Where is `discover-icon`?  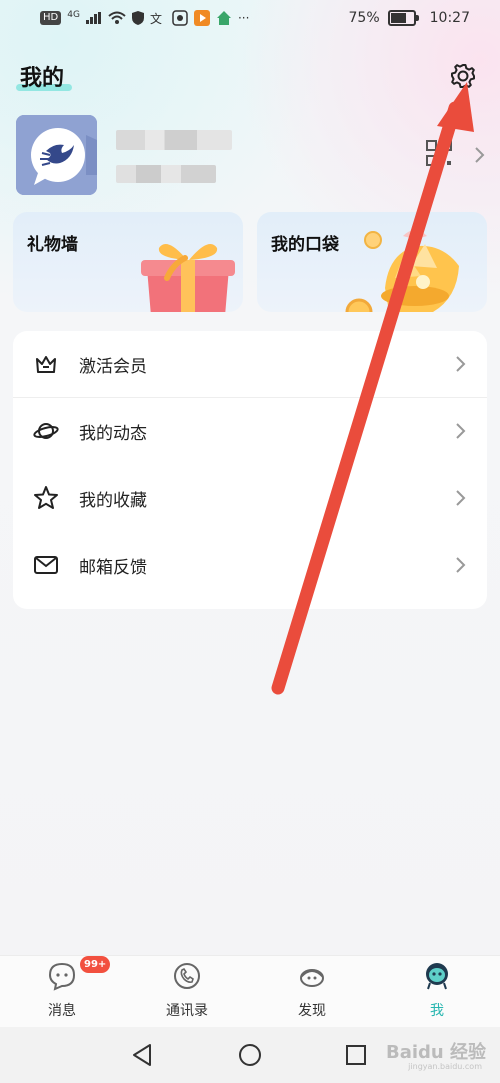 discover-icon is located at coordinates (312, 978).